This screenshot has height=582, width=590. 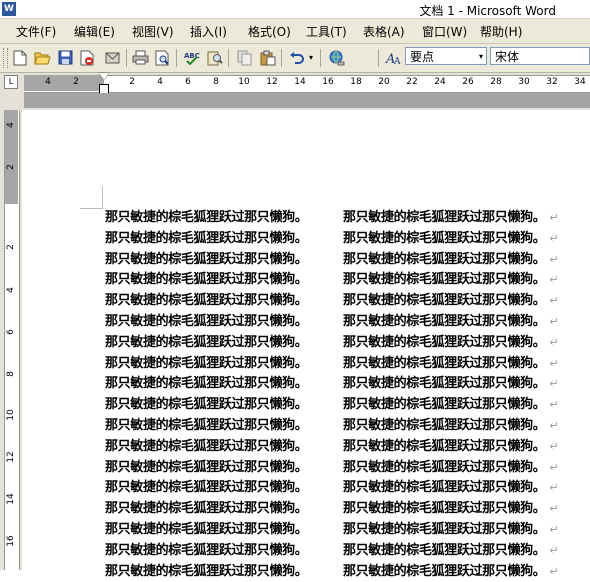 I want to click on copy-icon, so click(x=244, y=57).